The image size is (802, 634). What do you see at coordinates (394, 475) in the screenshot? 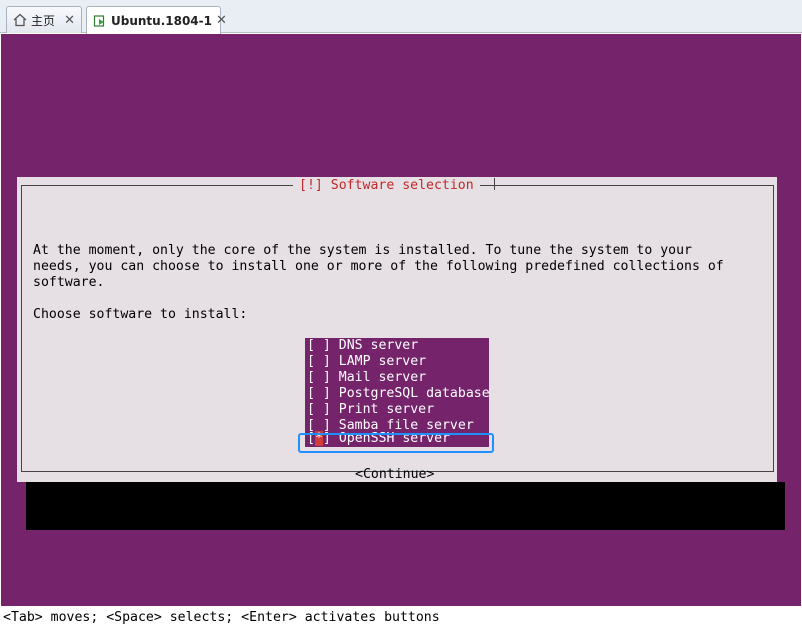
I see `continue-button: <Continue>` at bounding box center [394, 475].